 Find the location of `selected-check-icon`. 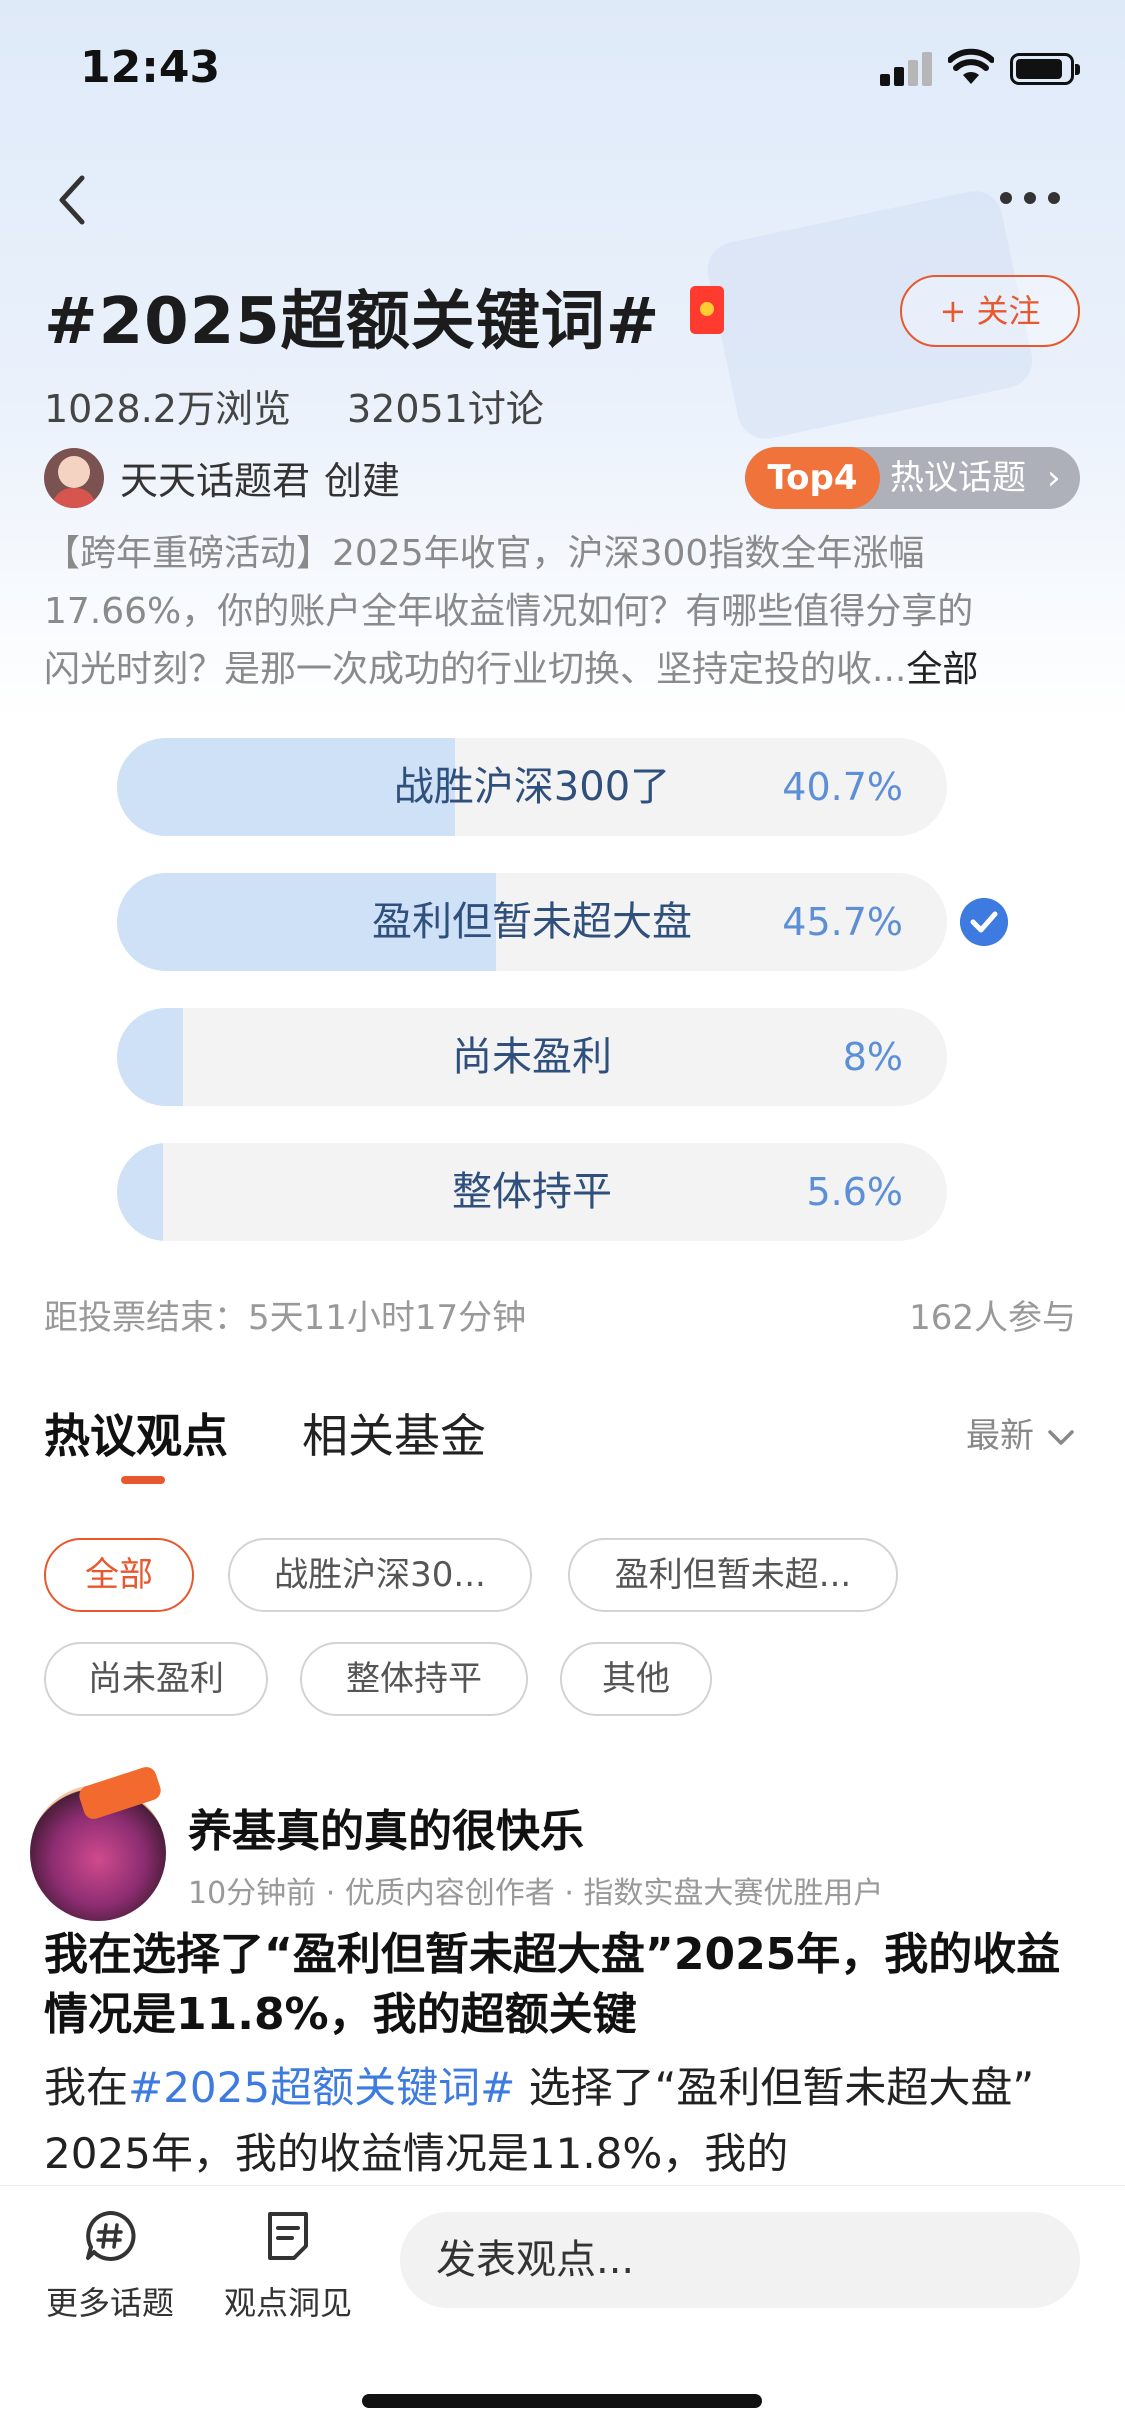

selected-check-icon is located at coordinates (984, 922).